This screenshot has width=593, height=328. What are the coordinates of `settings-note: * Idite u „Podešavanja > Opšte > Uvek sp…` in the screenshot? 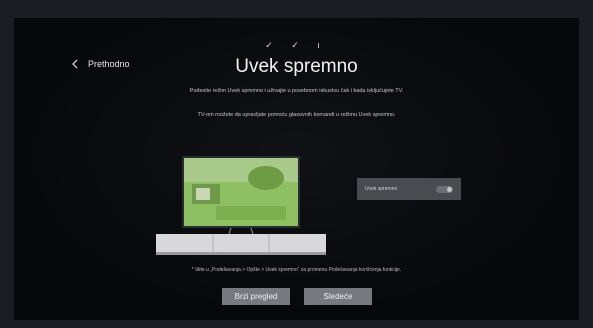 It's located at (296, 270).